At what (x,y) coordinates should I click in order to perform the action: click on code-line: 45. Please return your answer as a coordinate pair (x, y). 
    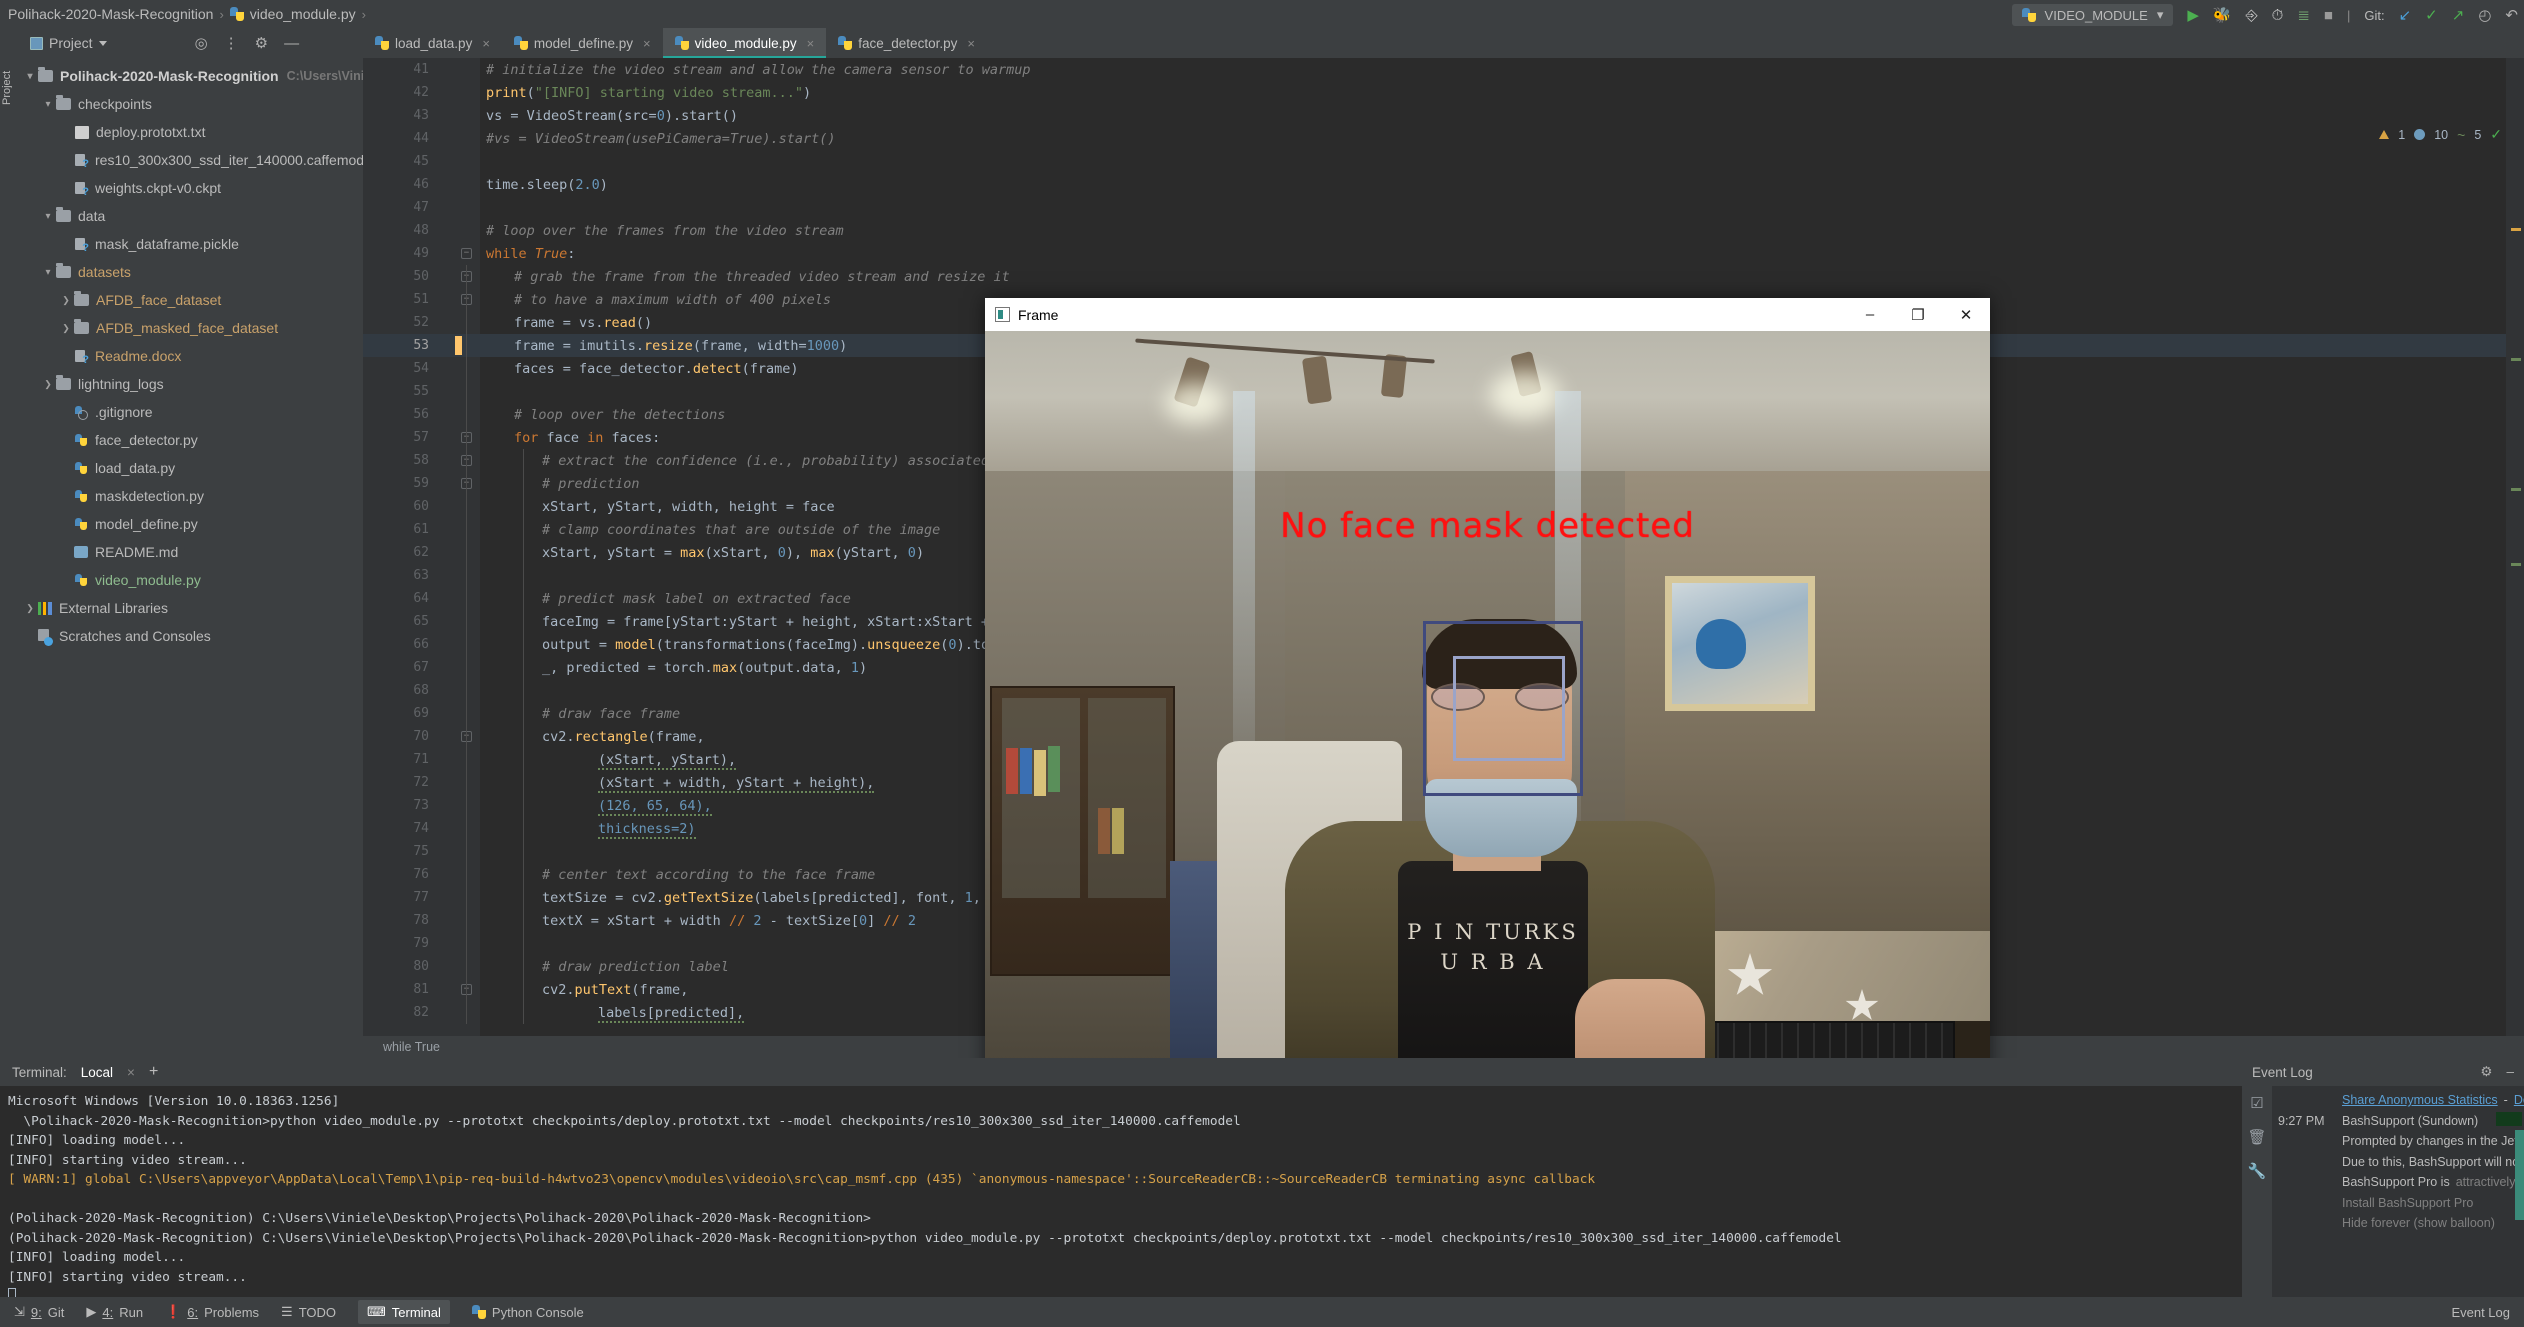
    Looking at the image, I should click on (1443, 161).